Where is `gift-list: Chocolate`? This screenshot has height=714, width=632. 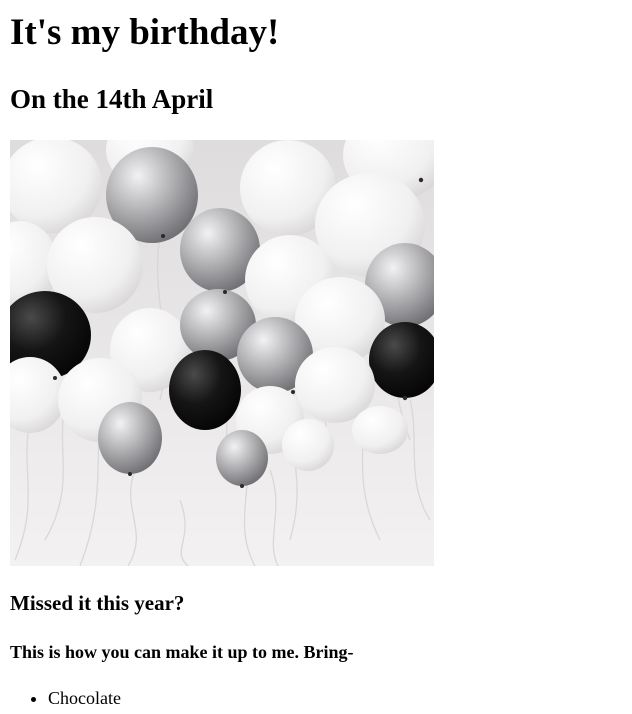
gift-list: Chocolate is located at coordinates (65, 698).